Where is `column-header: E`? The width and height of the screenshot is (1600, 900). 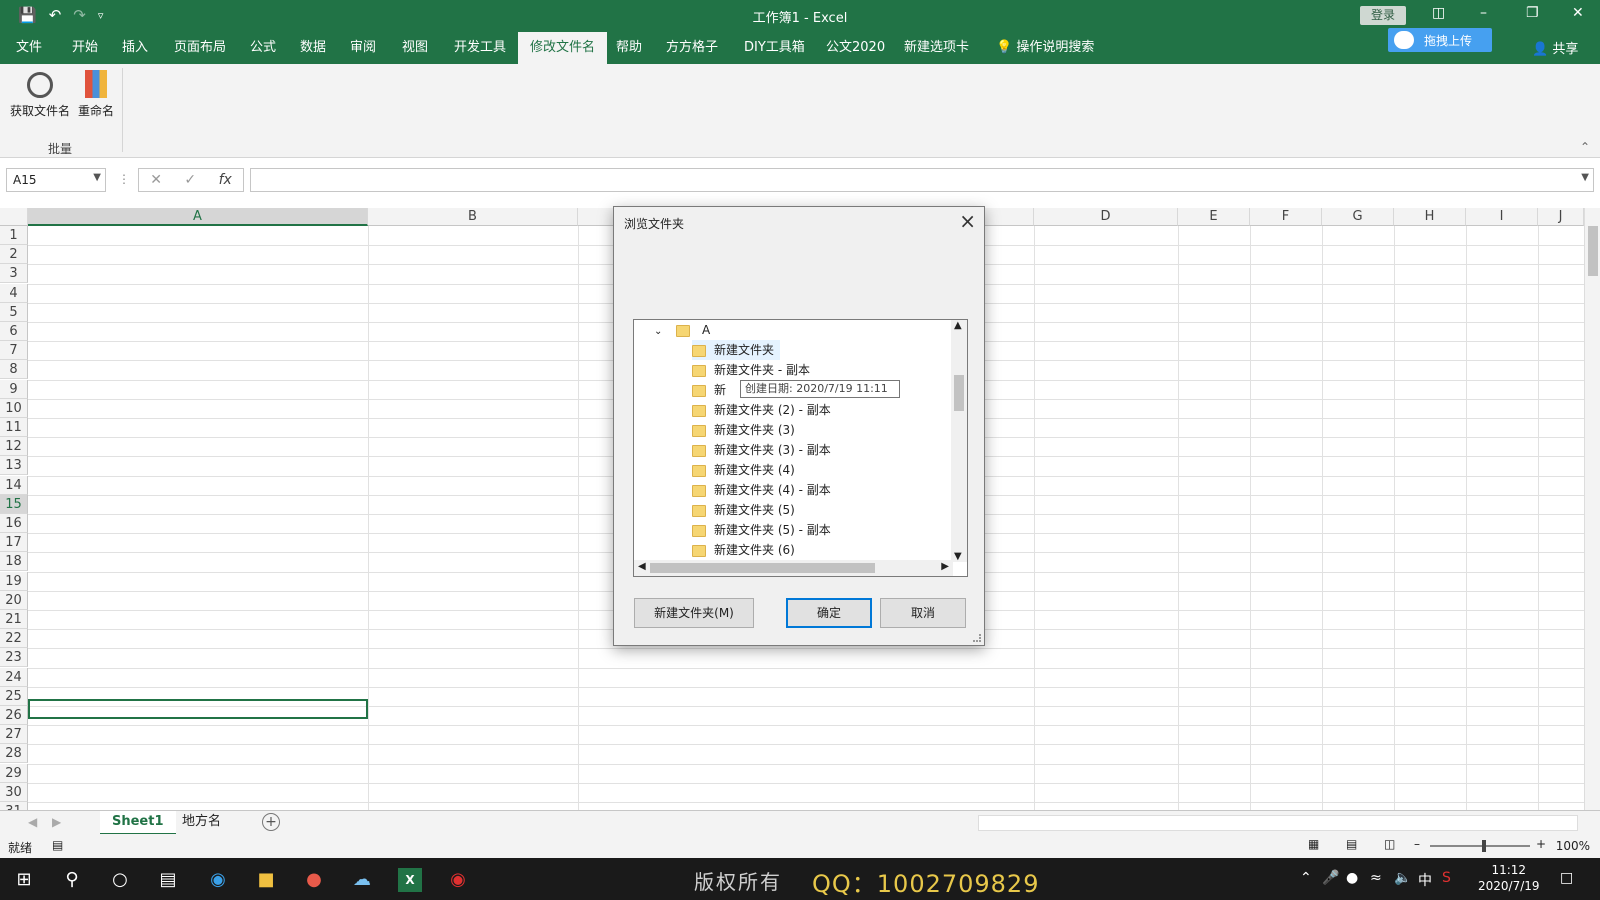 column-header: E is located at coordinates (1214, 217).